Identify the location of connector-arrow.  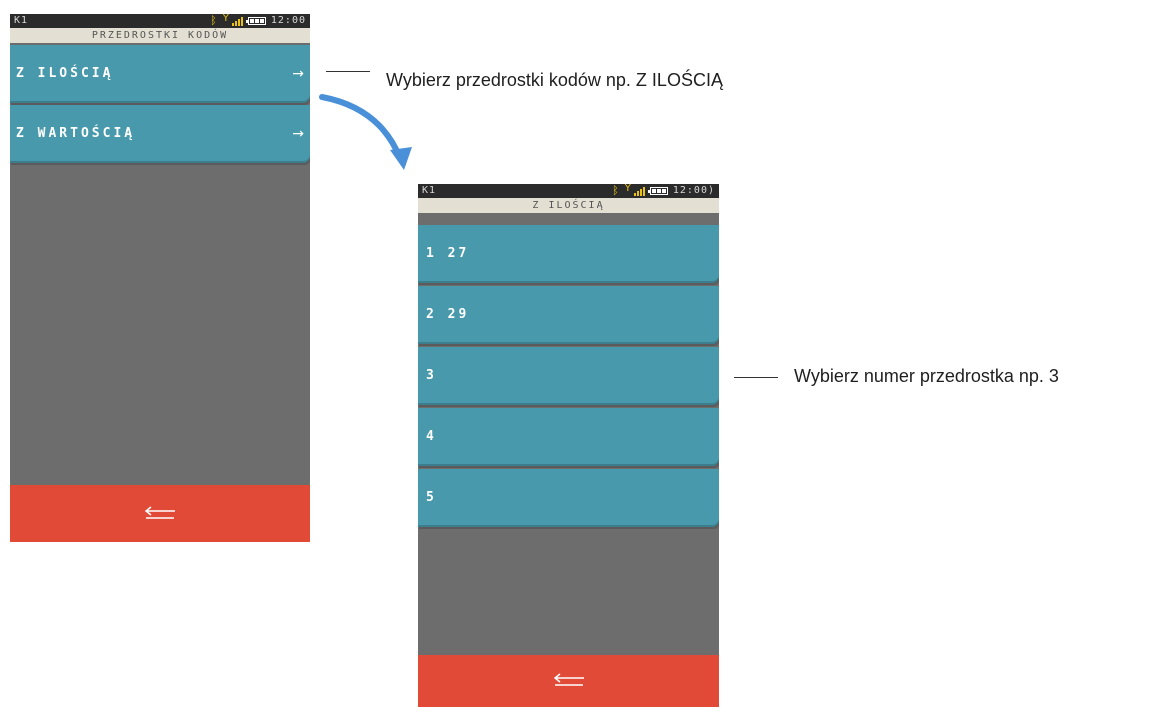
(365, 132).